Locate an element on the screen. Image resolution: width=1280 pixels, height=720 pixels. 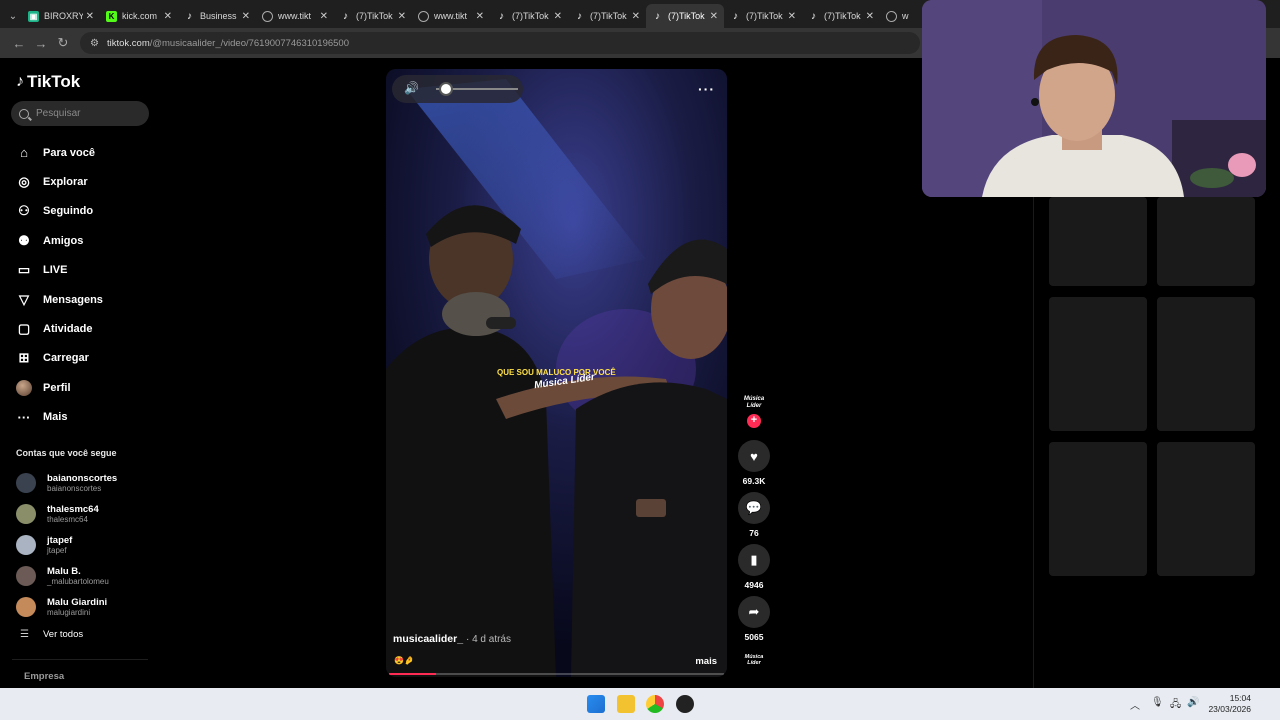
site-info-icon: ⚙ is located at coordinates (94, 43).